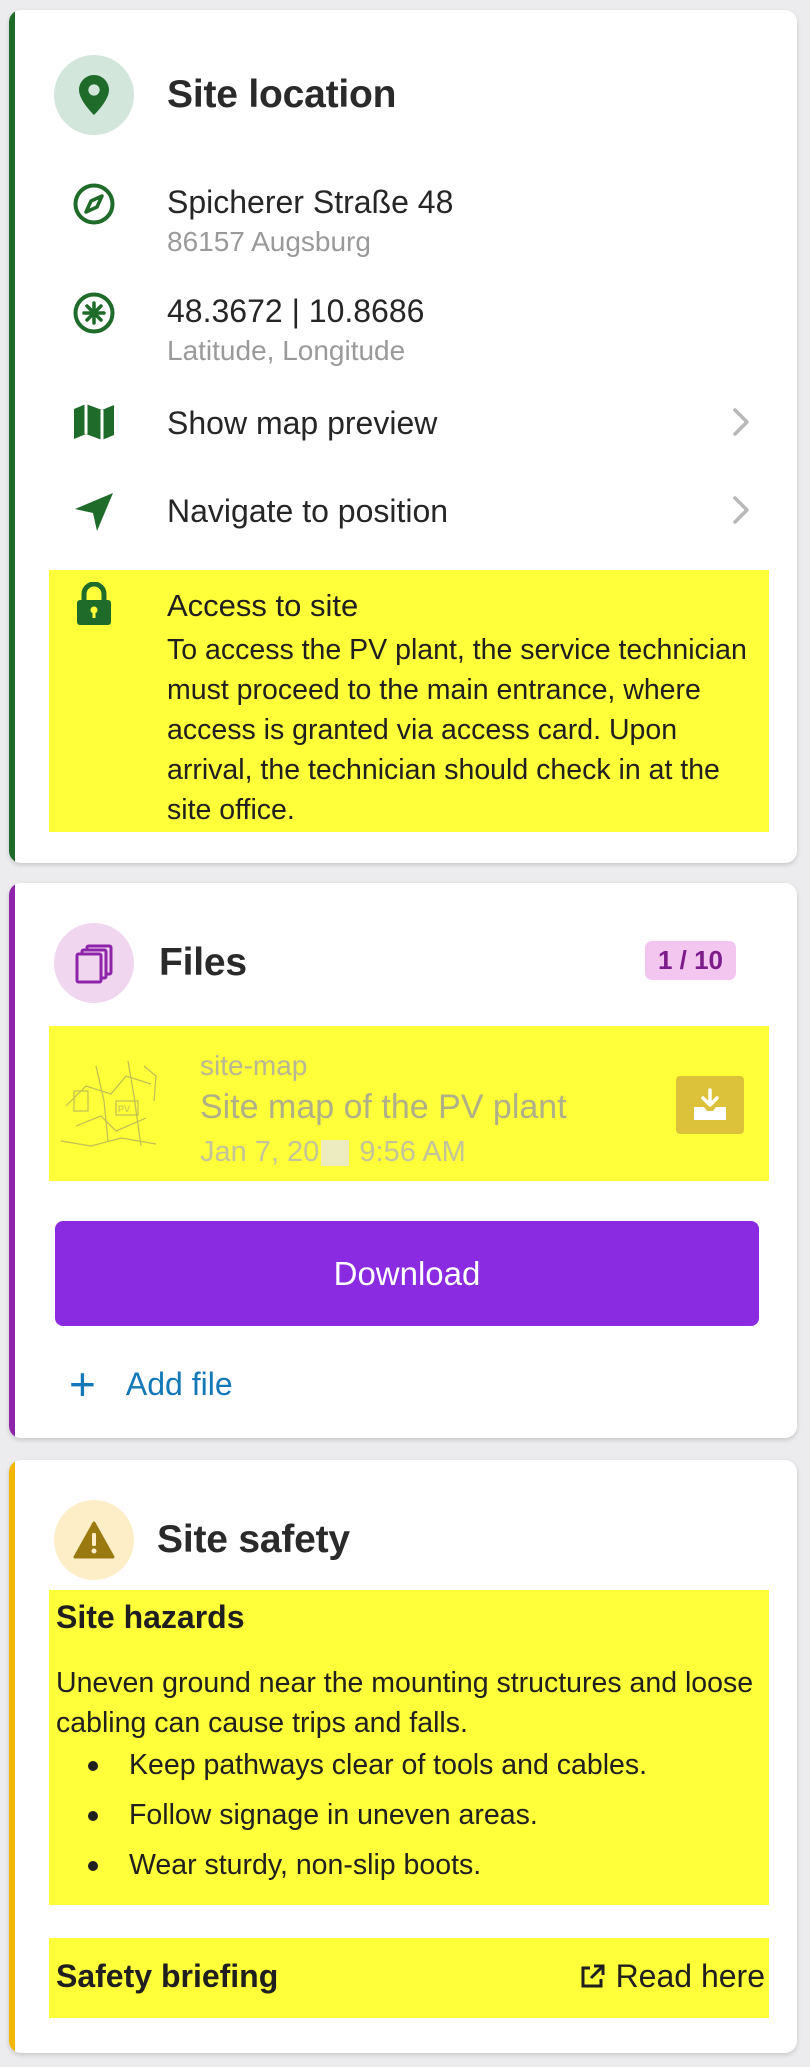 This screenshot has width=810, height=2067. I want to click on file-date-prefix: Jan 7, 20, so click(260, 1152).